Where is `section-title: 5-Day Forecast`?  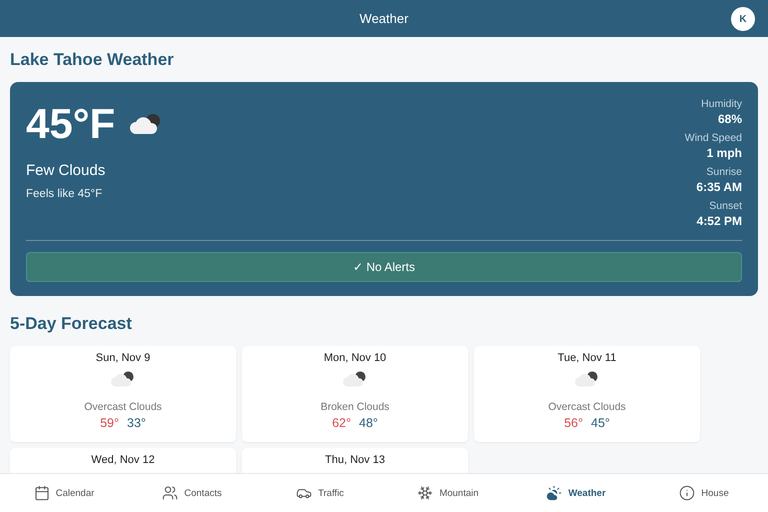
section-title: 5-Day Forecast is located at coordinates (71, 324).